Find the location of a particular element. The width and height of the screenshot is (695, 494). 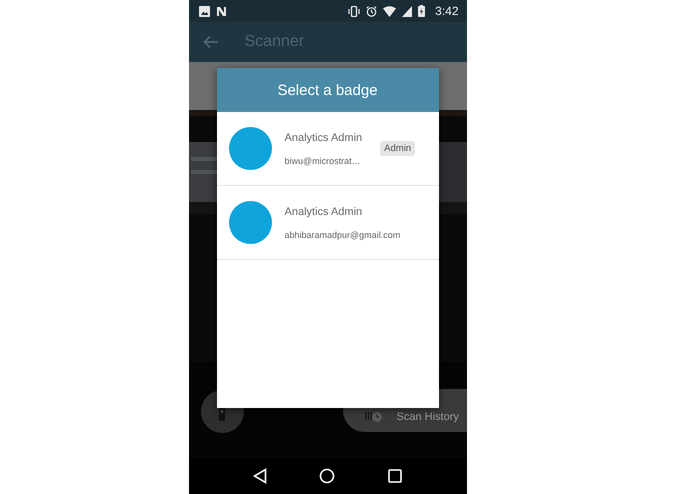

n-logo-icon is located at coordinates (221, 11).